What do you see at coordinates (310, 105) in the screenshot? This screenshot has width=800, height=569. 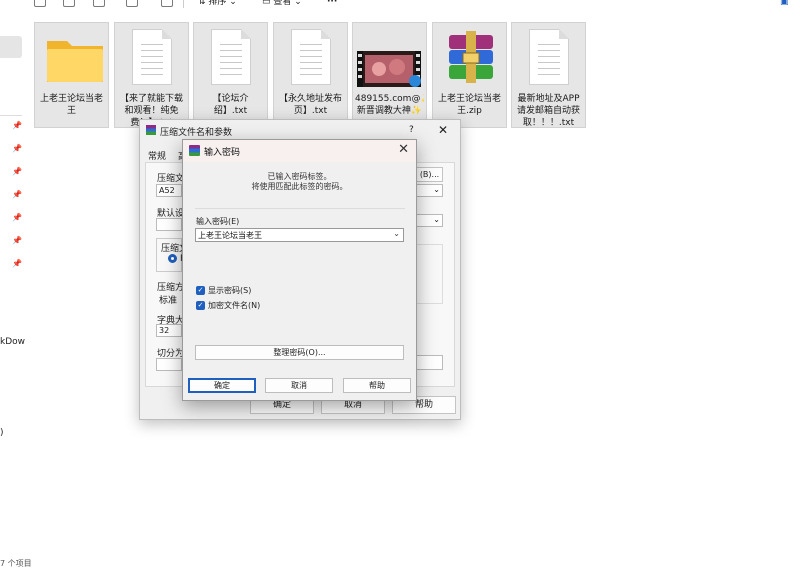 I see `file-name: 【永久地址发布页】.txt` at bounding box center [310, 105].